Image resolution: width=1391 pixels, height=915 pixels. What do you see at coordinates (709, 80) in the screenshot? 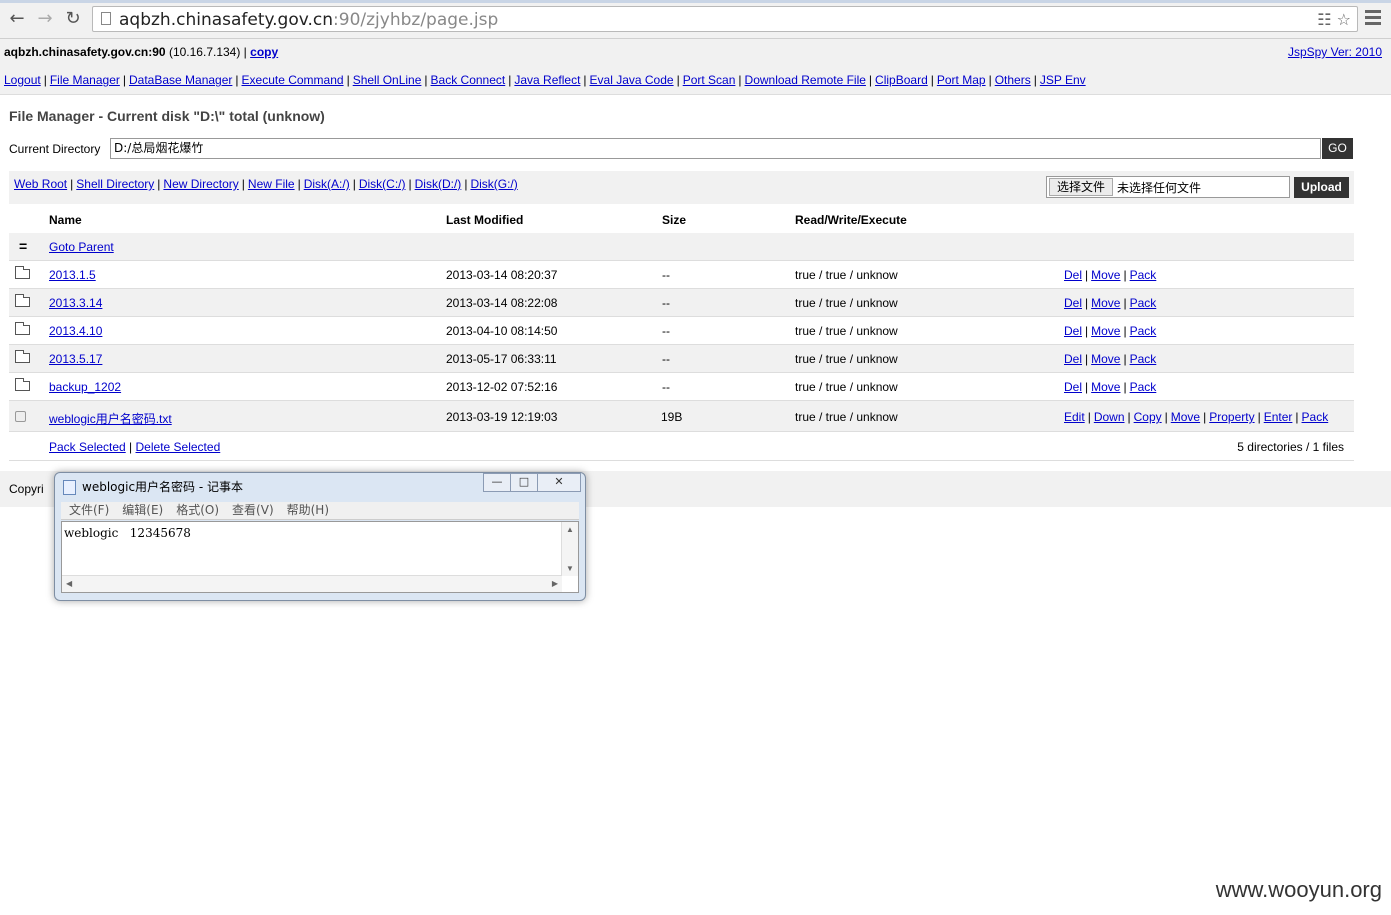
I see `nav-port-scan: Port Scan` at bounding box center [709, 80].